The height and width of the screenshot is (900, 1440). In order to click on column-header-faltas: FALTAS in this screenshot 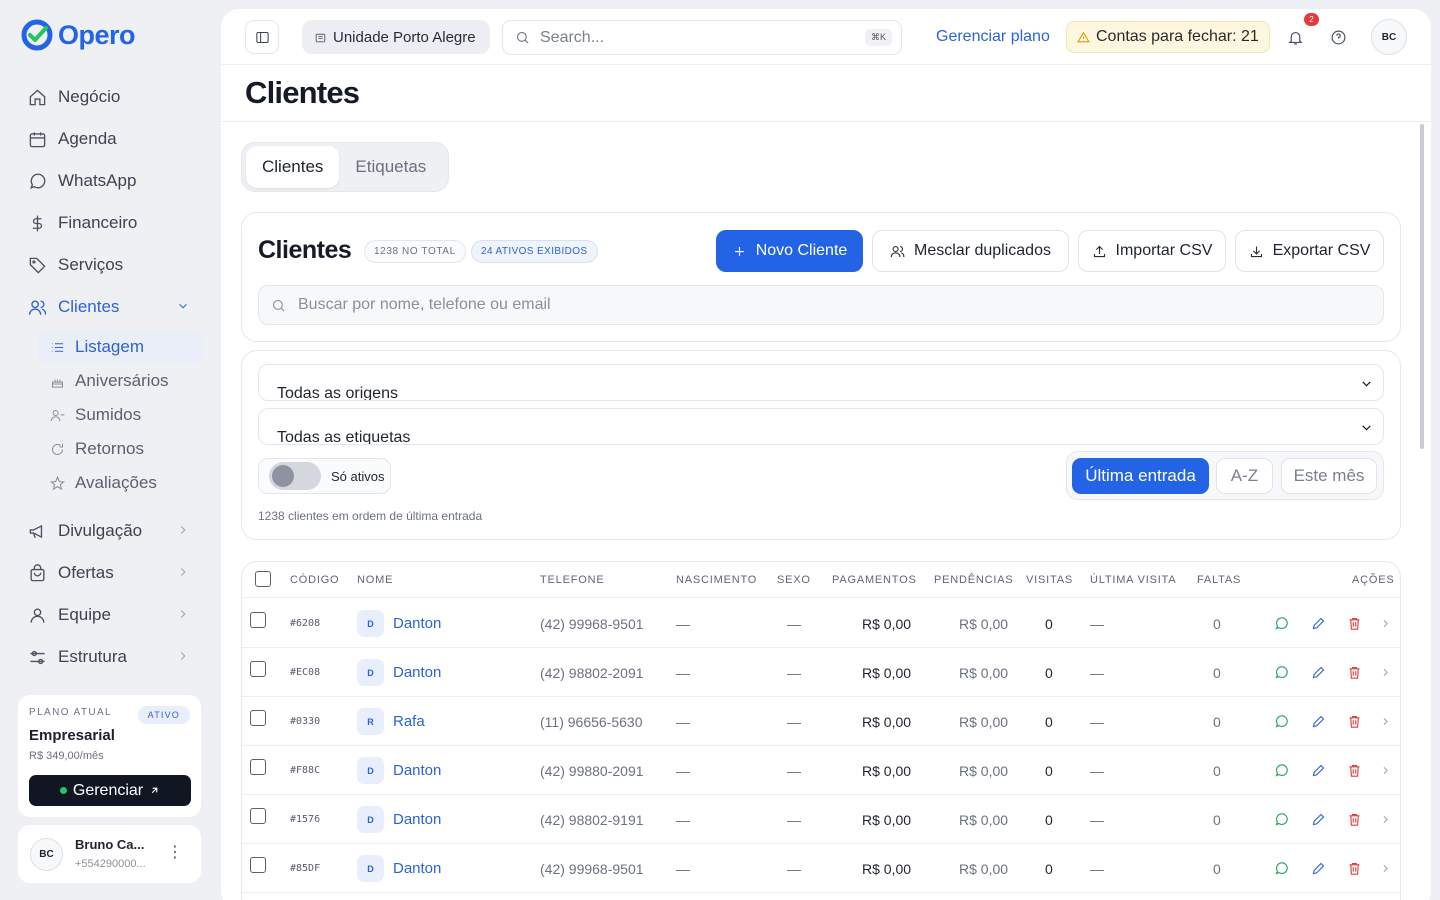, I will do `click(1219, 580)`.